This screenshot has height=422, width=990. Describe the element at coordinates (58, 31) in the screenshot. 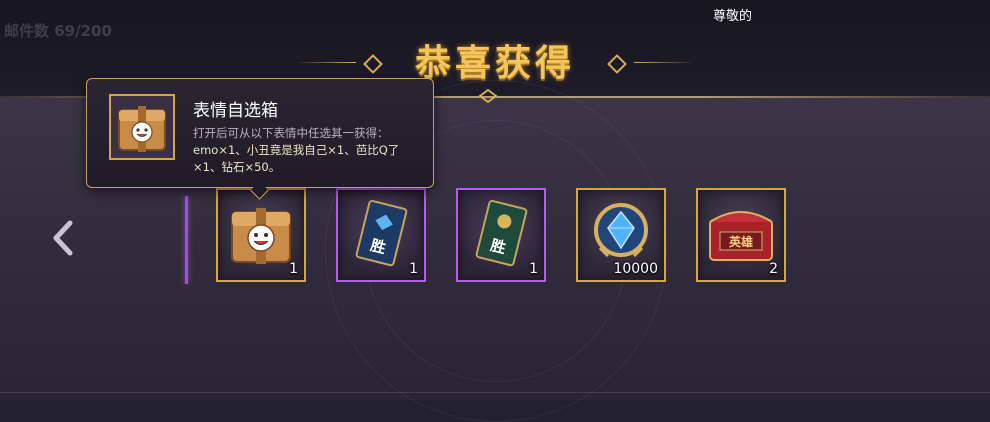

I see `background-mail-counter: 邮件数 69/200` at that location.